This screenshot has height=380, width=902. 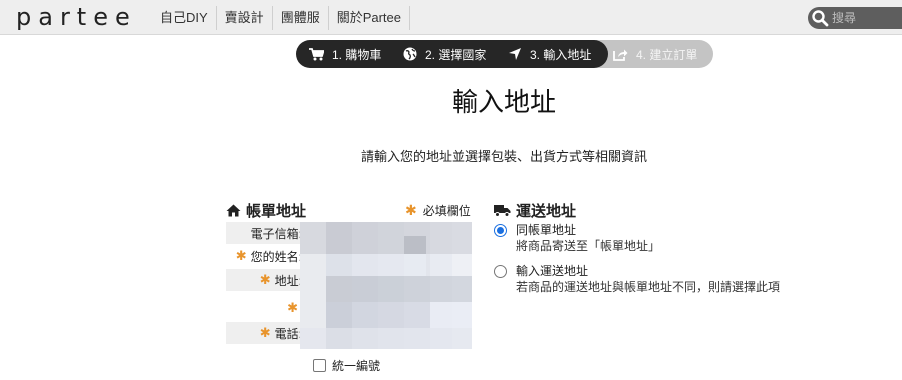 I want to click on brand-logo: partee, so click(x=76, y=17).